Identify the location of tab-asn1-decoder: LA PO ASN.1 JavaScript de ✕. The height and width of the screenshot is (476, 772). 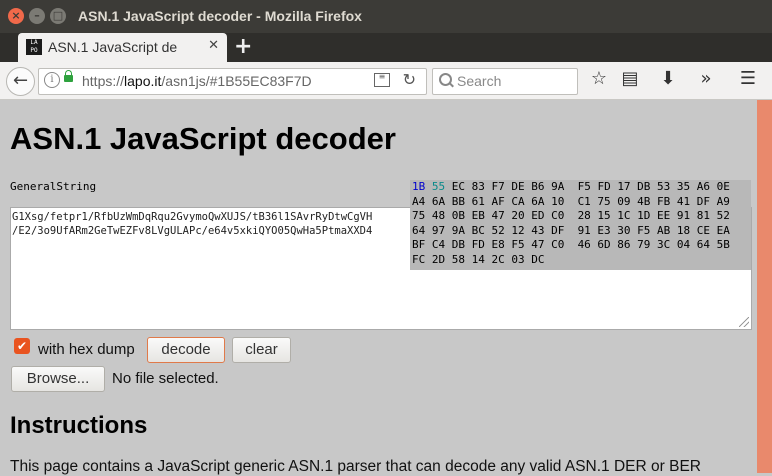
(122, 47).